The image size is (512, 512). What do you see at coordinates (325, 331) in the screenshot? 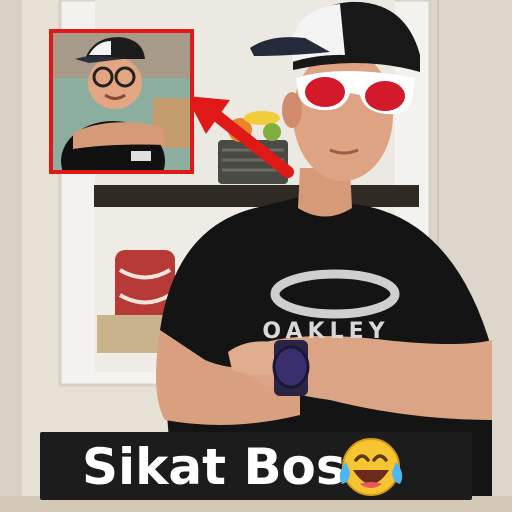
I see `shirt-logo-text: OAKLEY` at bounding box center [325, 331].